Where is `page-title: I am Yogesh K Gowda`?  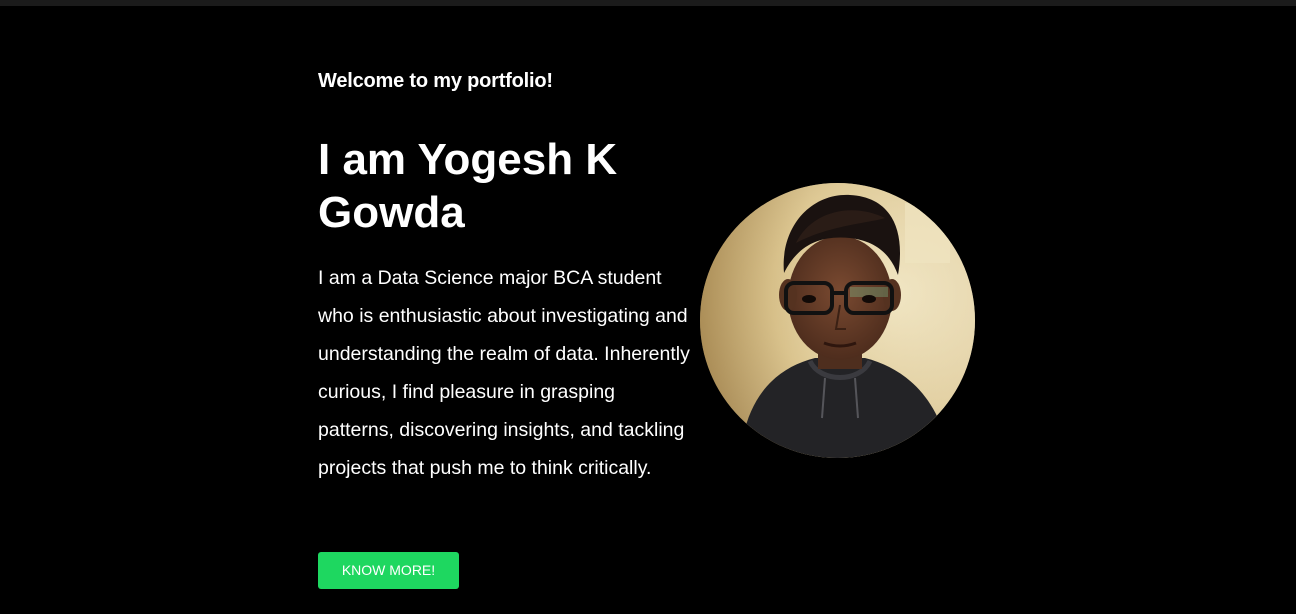
page-title: I am Yogesh K Gowda is located at coordinates (468, 186).